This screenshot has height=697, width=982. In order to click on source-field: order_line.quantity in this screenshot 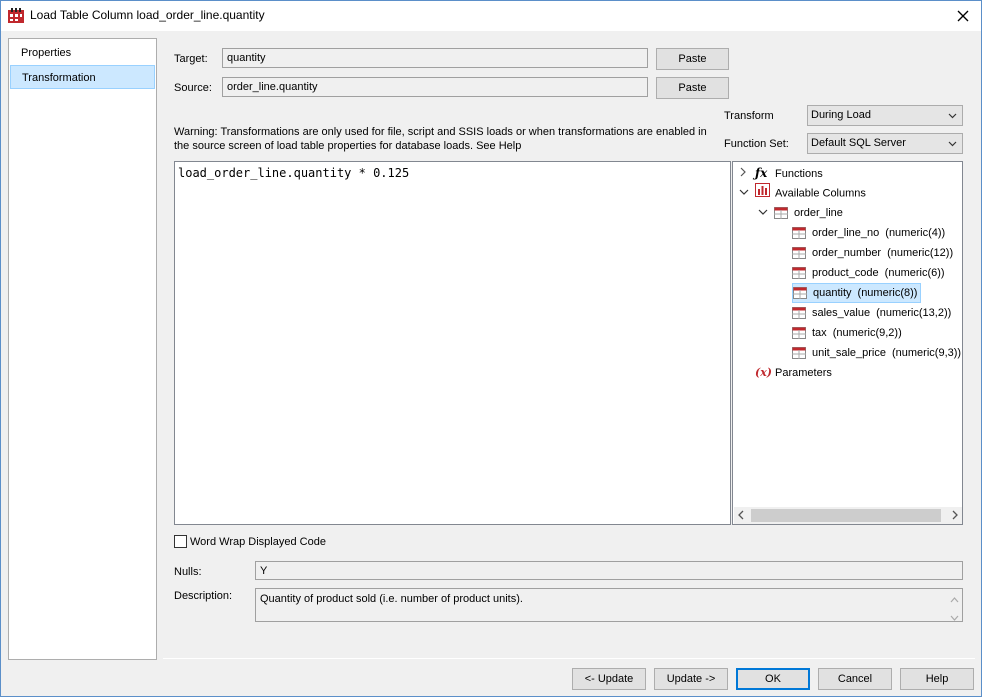, I will do `click(435, 87)`.